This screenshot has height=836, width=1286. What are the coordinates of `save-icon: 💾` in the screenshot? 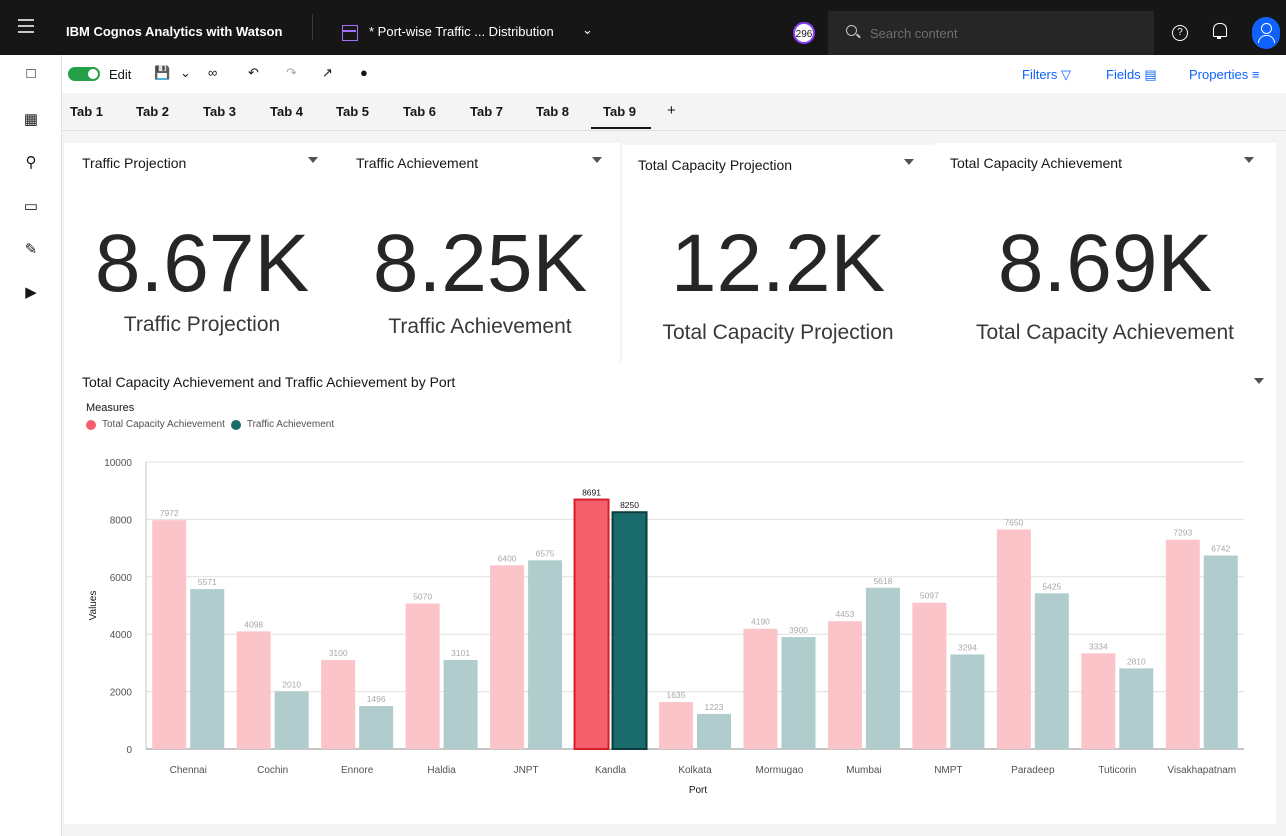 It's located at (162, 73).